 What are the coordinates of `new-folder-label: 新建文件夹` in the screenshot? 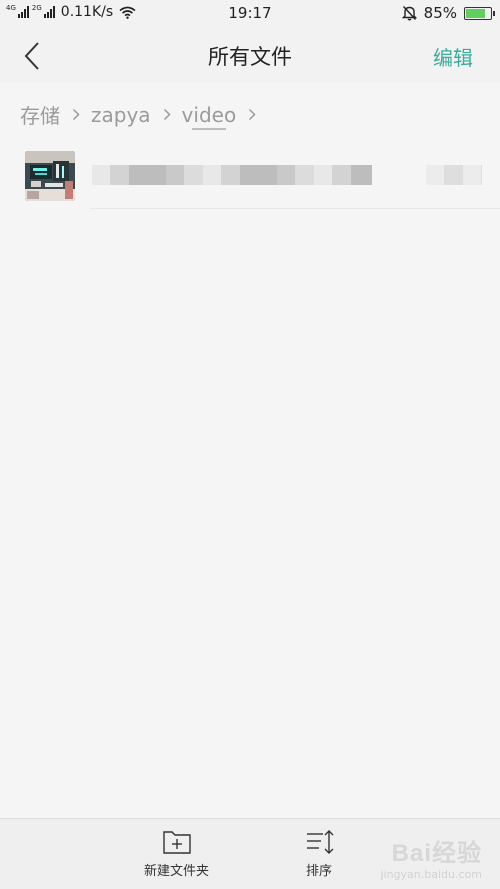 It's located at (177, 871).